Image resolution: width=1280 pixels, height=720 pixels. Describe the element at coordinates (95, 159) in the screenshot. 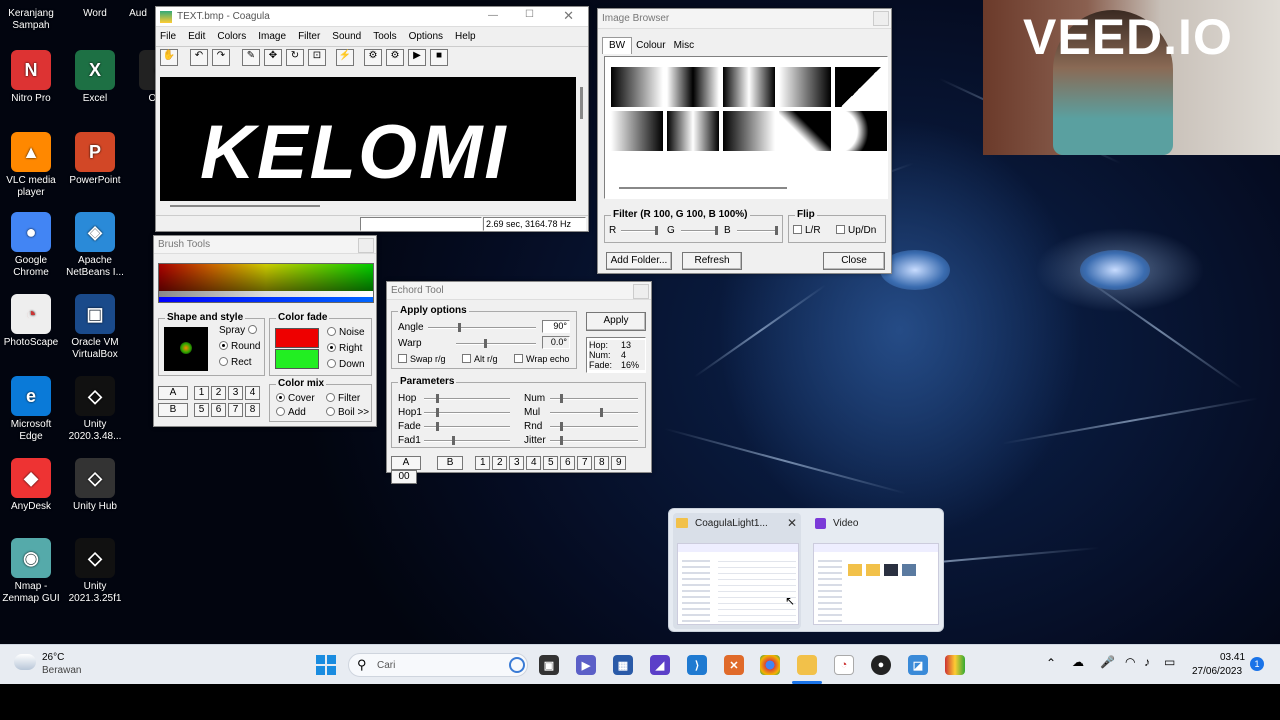

I see `desktop-icon: P PowerPoint` at that location.